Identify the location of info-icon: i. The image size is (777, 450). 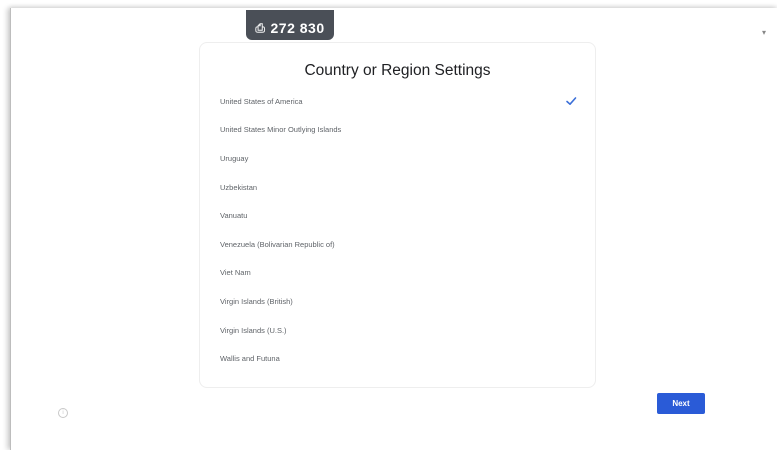
(63, 413).